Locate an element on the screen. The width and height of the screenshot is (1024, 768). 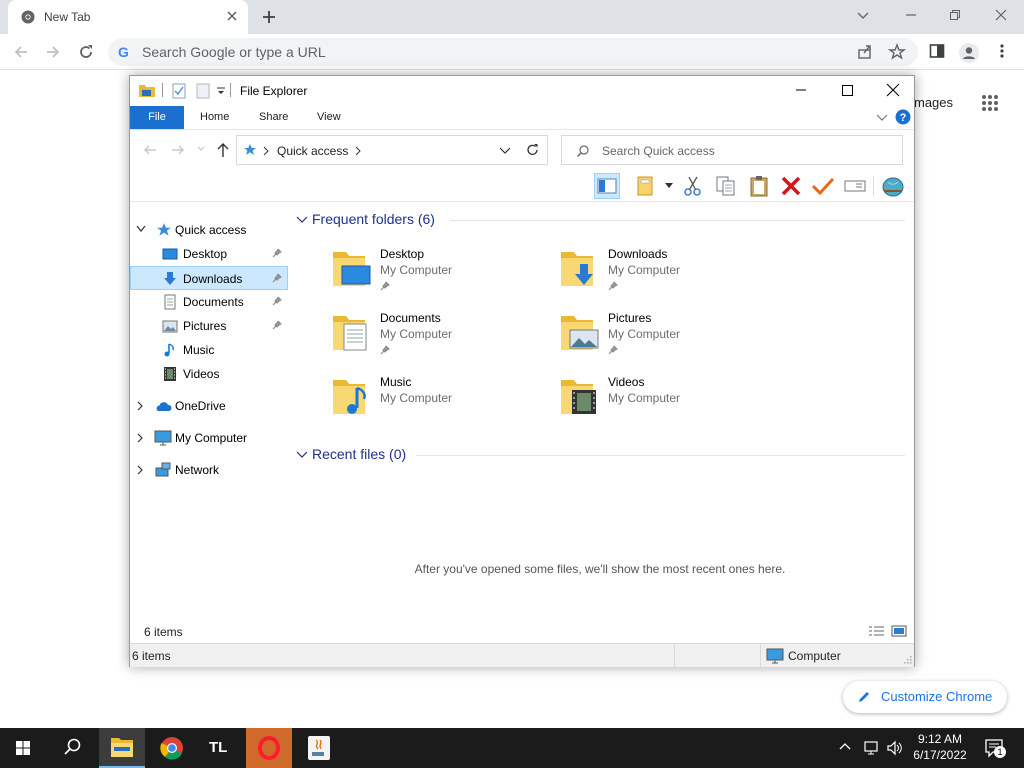
ribbon-tab-view: View is located at coordinates (329, 117).